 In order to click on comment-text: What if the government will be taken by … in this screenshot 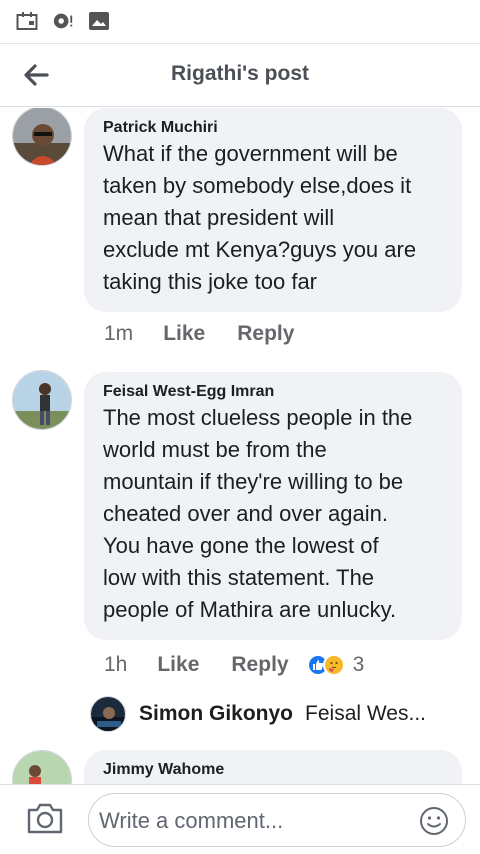, I will do `click(260, 217)`.